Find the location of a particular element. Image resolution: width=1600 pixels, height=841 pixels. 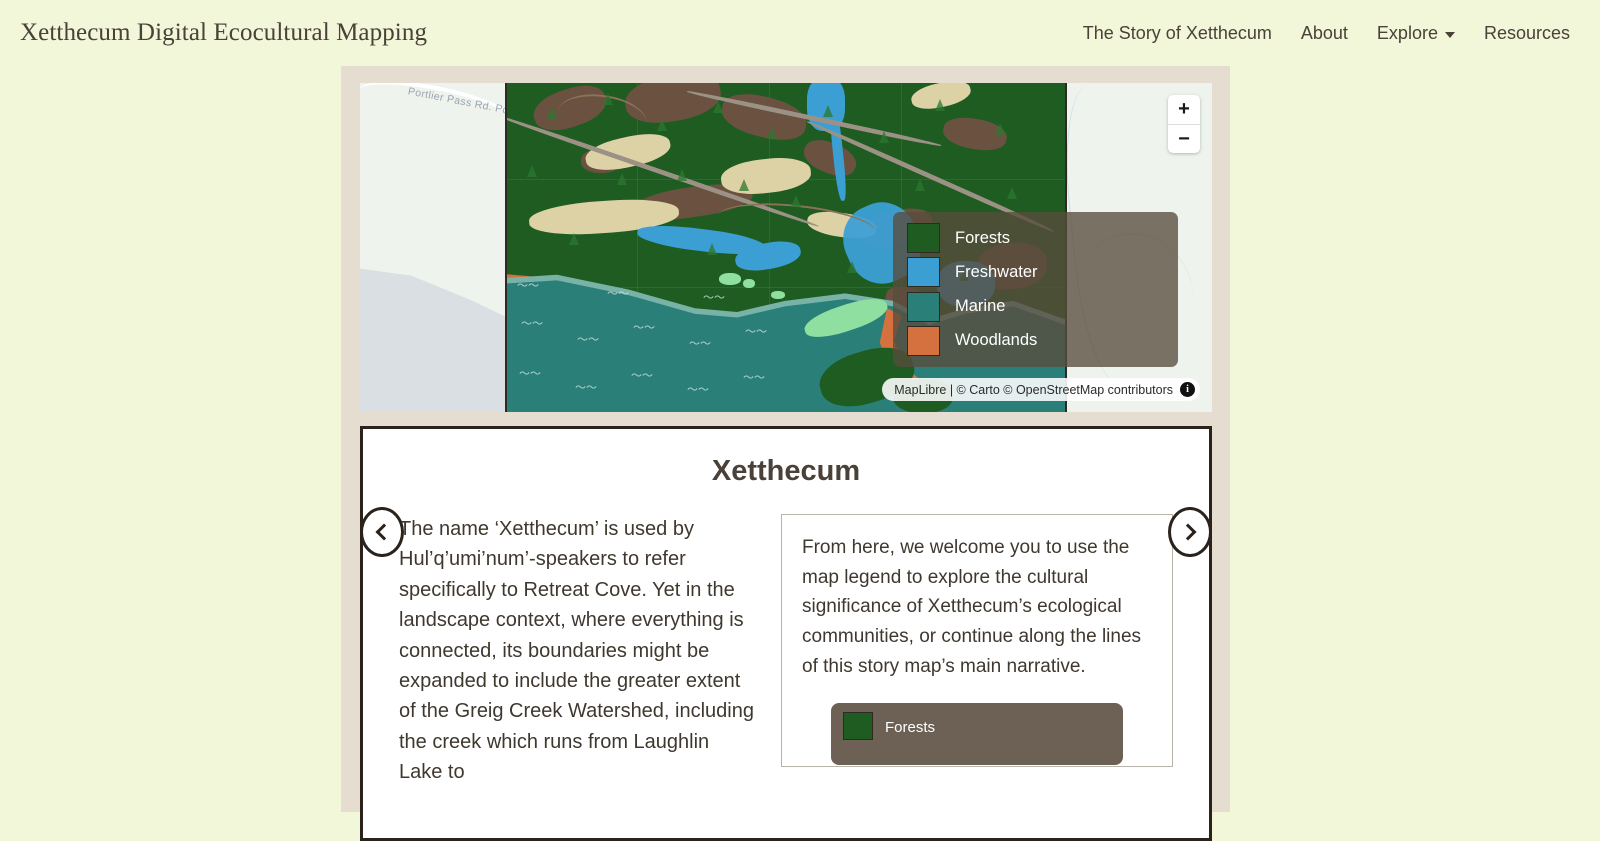

nav-item-explore: Explore is located at coordinates (1416, 33).